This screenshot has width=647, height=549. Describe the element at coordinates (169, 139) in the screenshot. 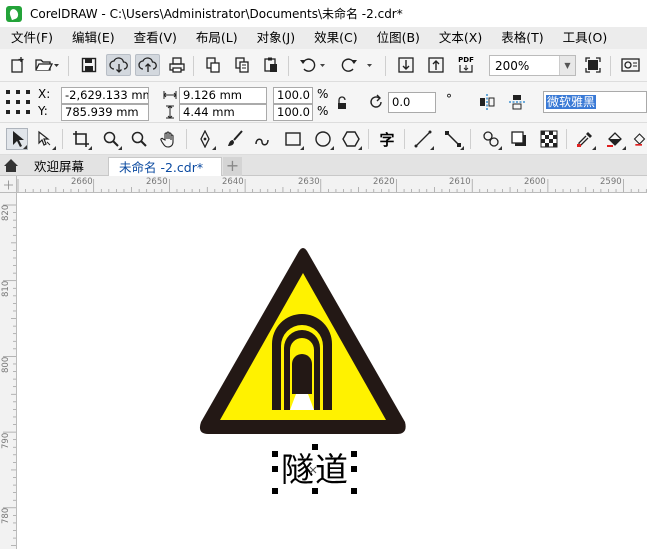

I see `pan-tool-icon` at that location.